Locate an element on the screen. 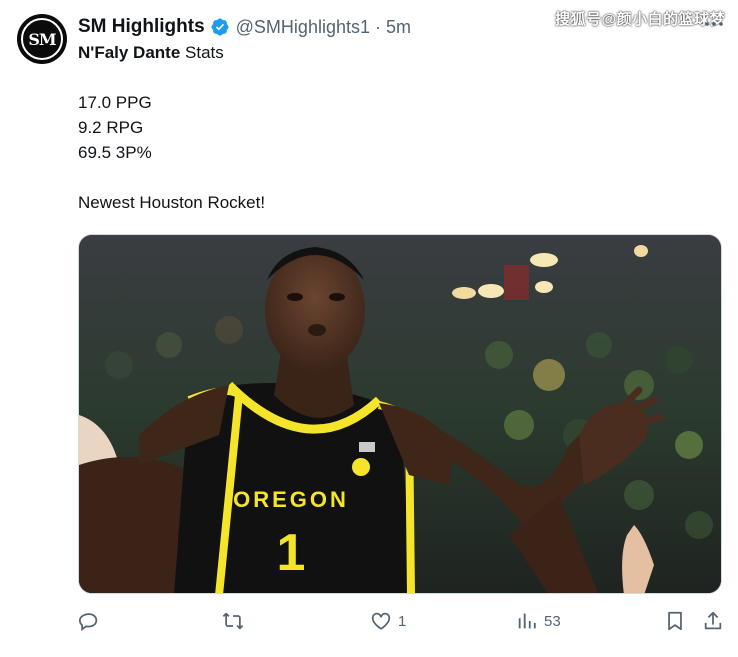 This screenshot has height=657, width=738. reply-icon is located at coordinates (88, 622).